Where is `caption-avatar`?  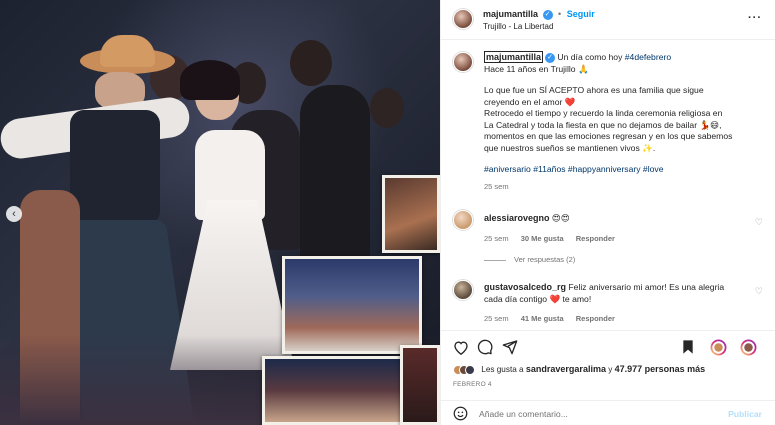
caption-avatar is located at coordinates (463, 62).